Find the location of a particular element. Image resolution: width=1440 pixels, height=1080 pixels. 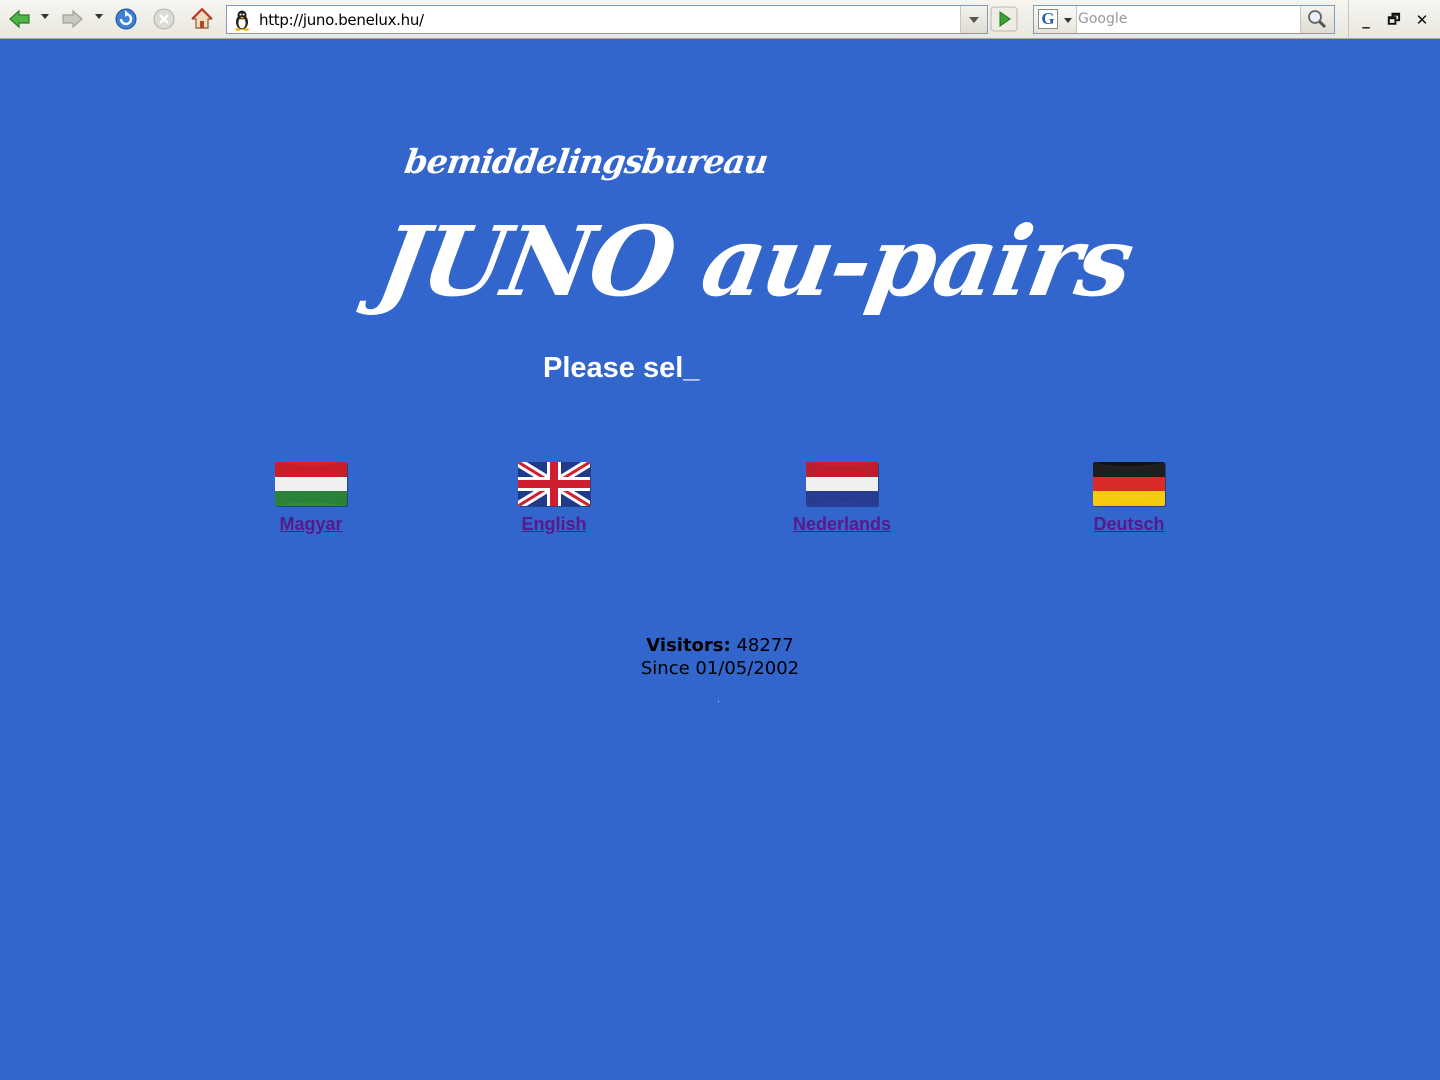

search-engine-selector: G is located at coordinates (1055, 19).